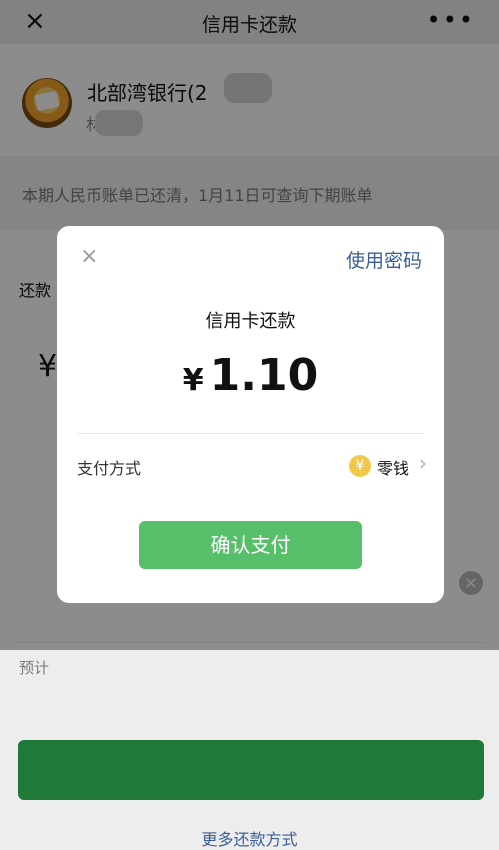 The width and height of the screenshot is (499, 850). What do you see at coordinates (250, 545) in the screenshot?
I see `confirm-payment-button: 确认支付` at bounding box center [250, 545].